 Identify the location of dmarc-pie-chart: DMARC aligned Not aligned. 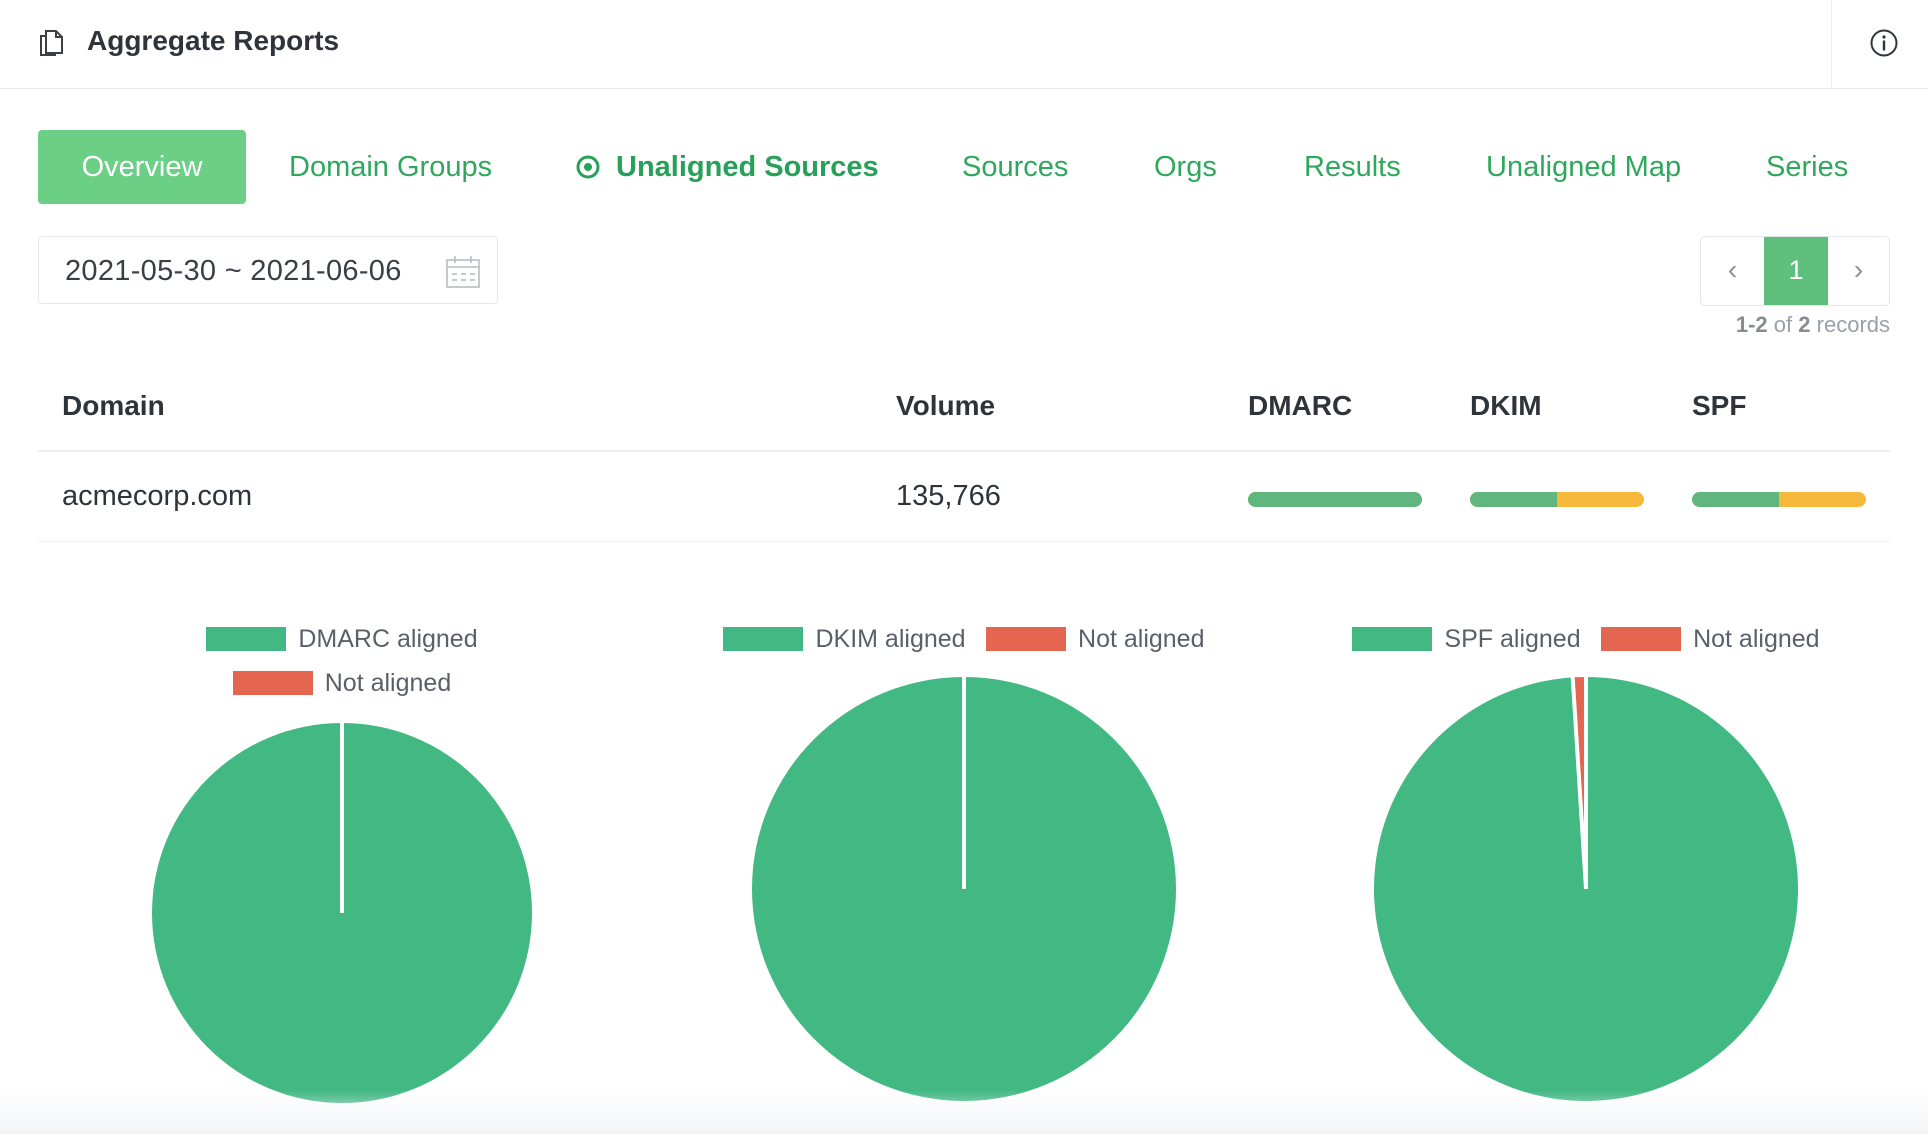
(342, 860).